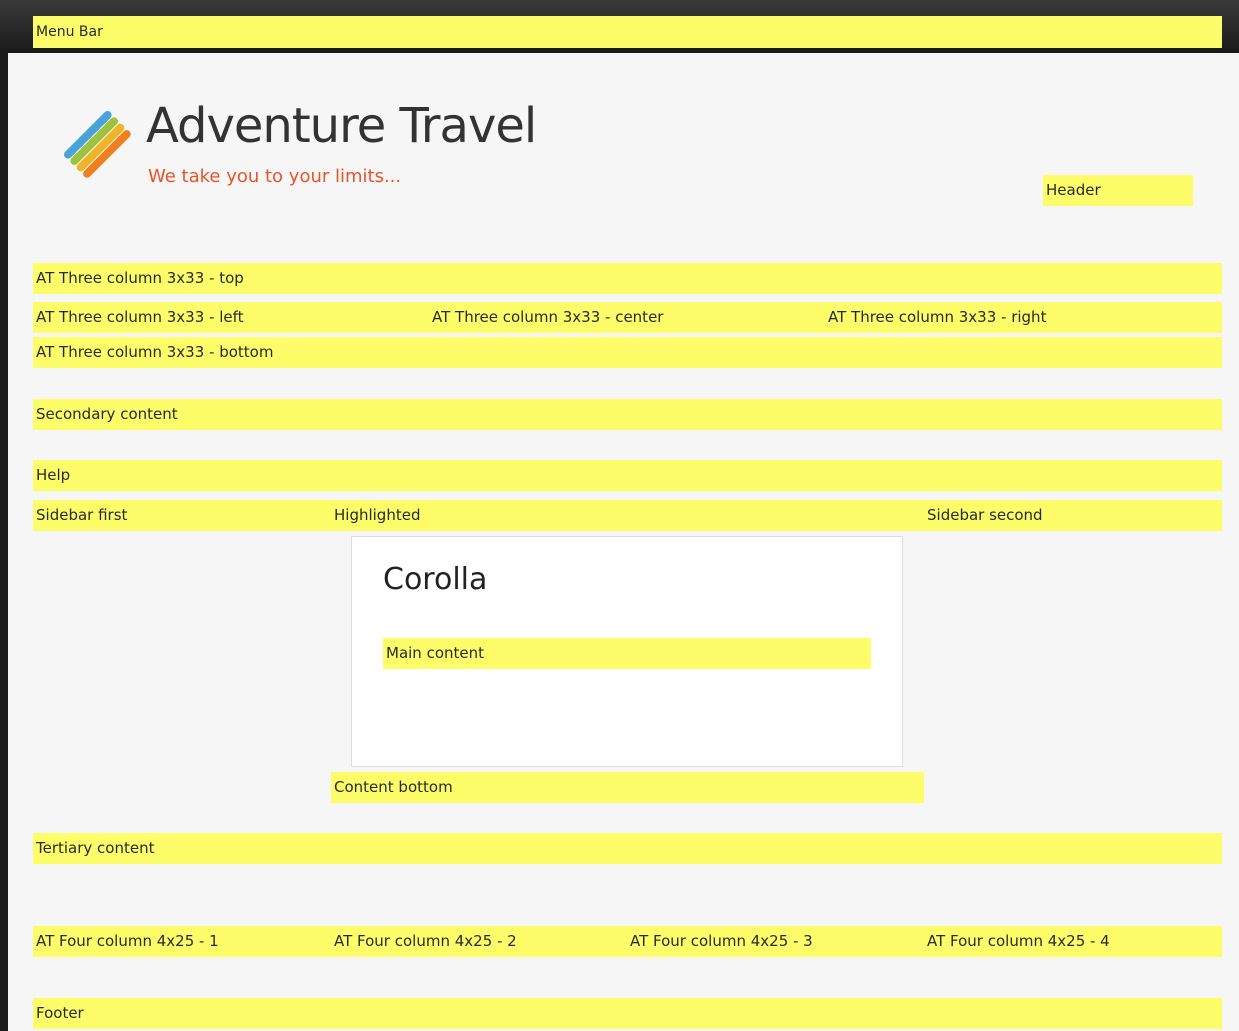 This screenshot has width=1239, height=1031. What do you see at coordinates (140, 317) in the screenshot?
I see `three-column-left-region: AT Three column 3x33 - left` at bounding box center [140, 317].